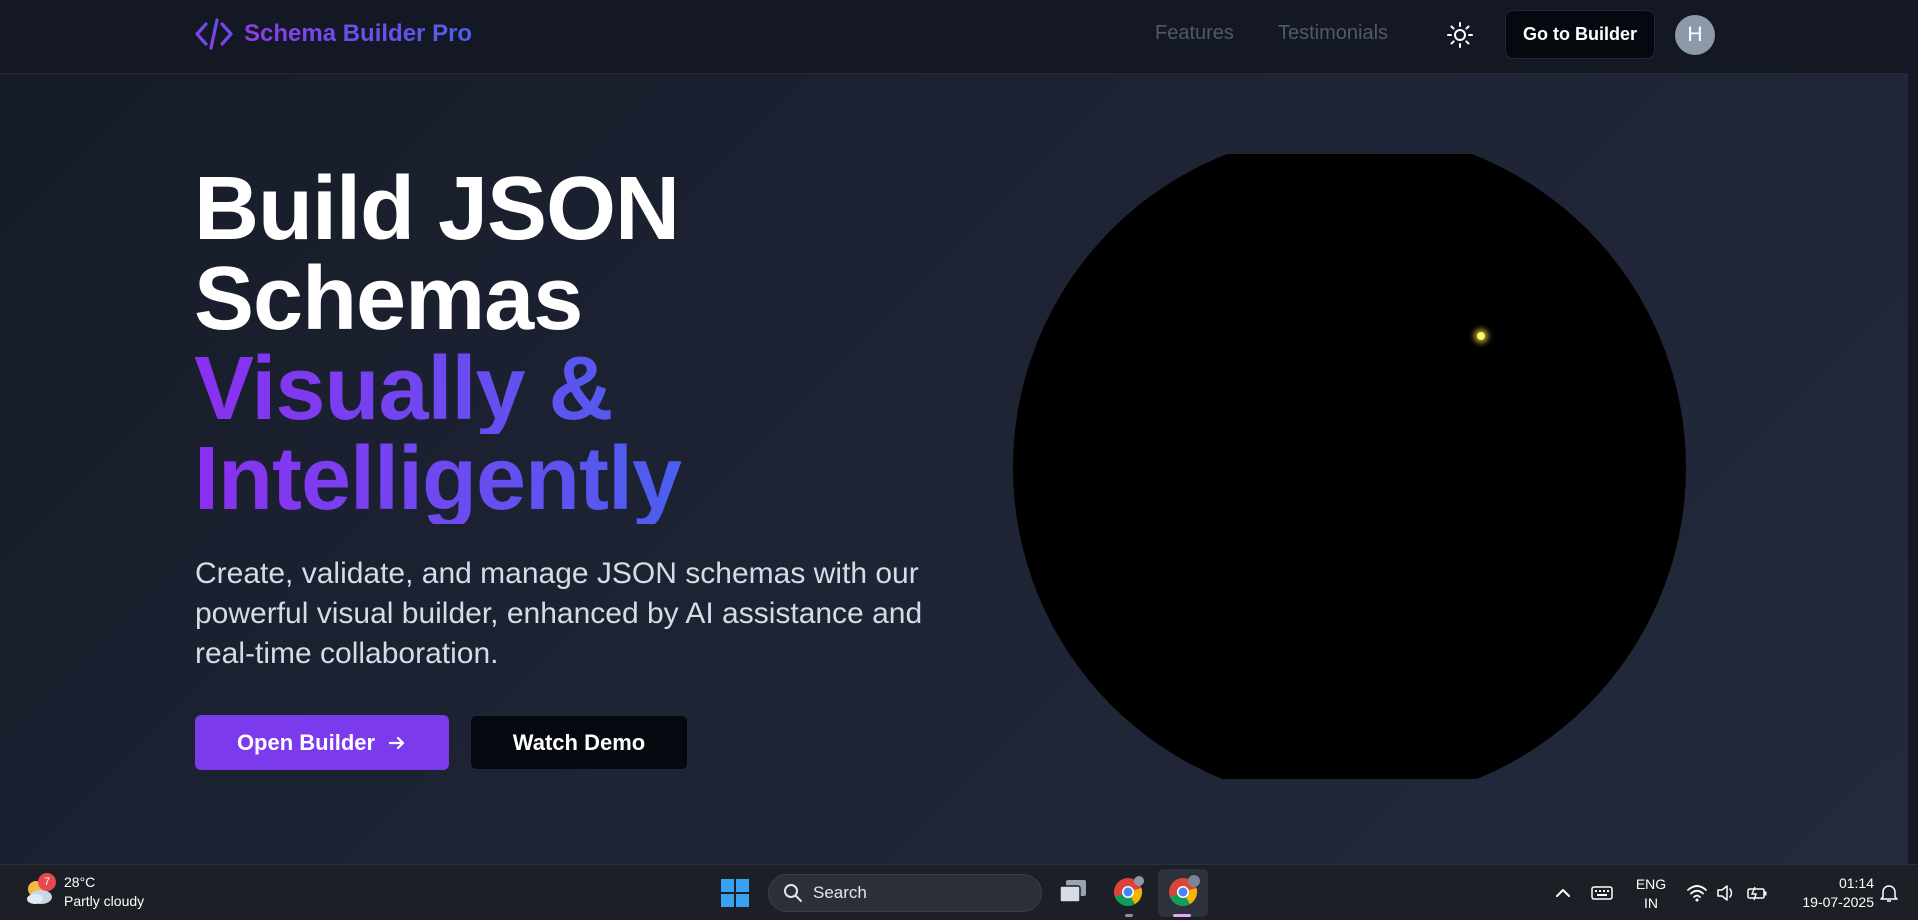 The image size is (1918, 920). What do you see at coordinates (1073, 892) in the screenshot?
I see `task-view-icon` at bounding box center [1073, 892].